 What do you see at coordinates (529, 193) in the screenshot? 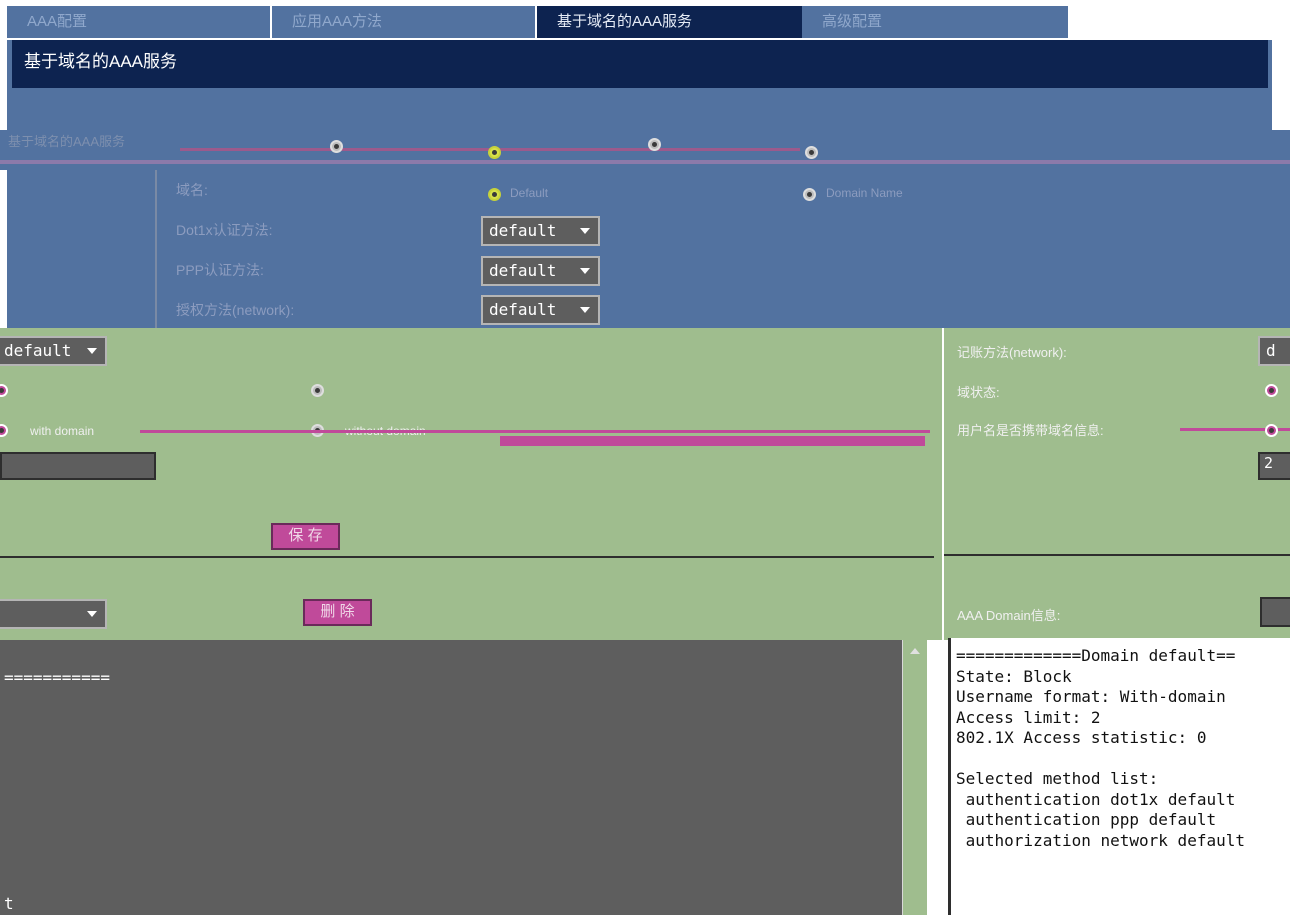
I see `domain-default-label: Default` at bounding box center [529, 193].